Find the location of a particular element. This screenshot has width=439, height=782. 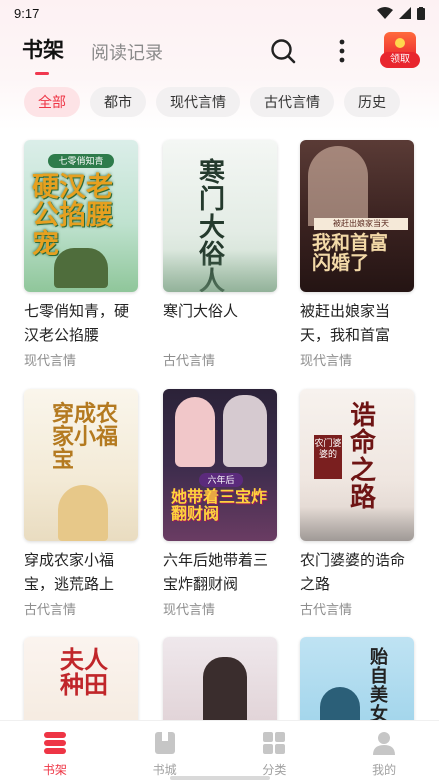

status-icons is located at coordinates (401, 13).